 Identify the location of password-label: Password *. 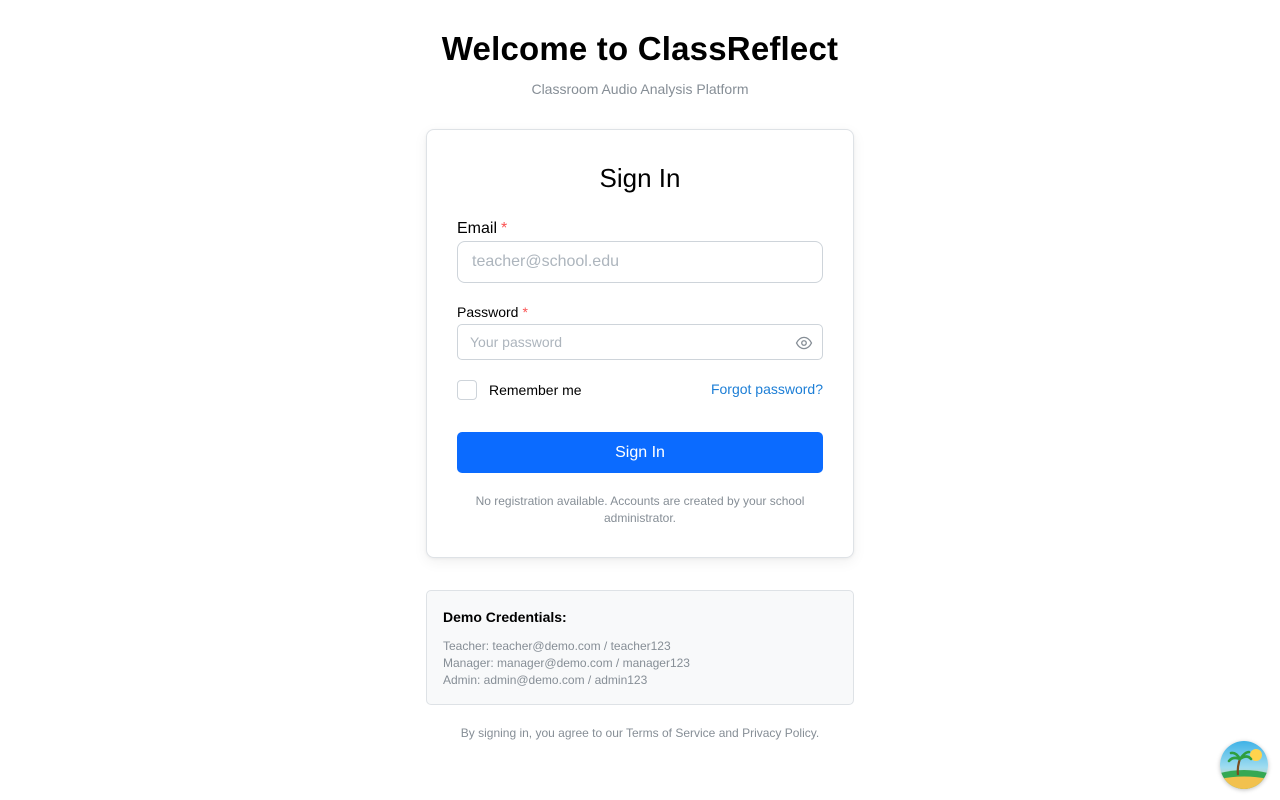
(492, 312).